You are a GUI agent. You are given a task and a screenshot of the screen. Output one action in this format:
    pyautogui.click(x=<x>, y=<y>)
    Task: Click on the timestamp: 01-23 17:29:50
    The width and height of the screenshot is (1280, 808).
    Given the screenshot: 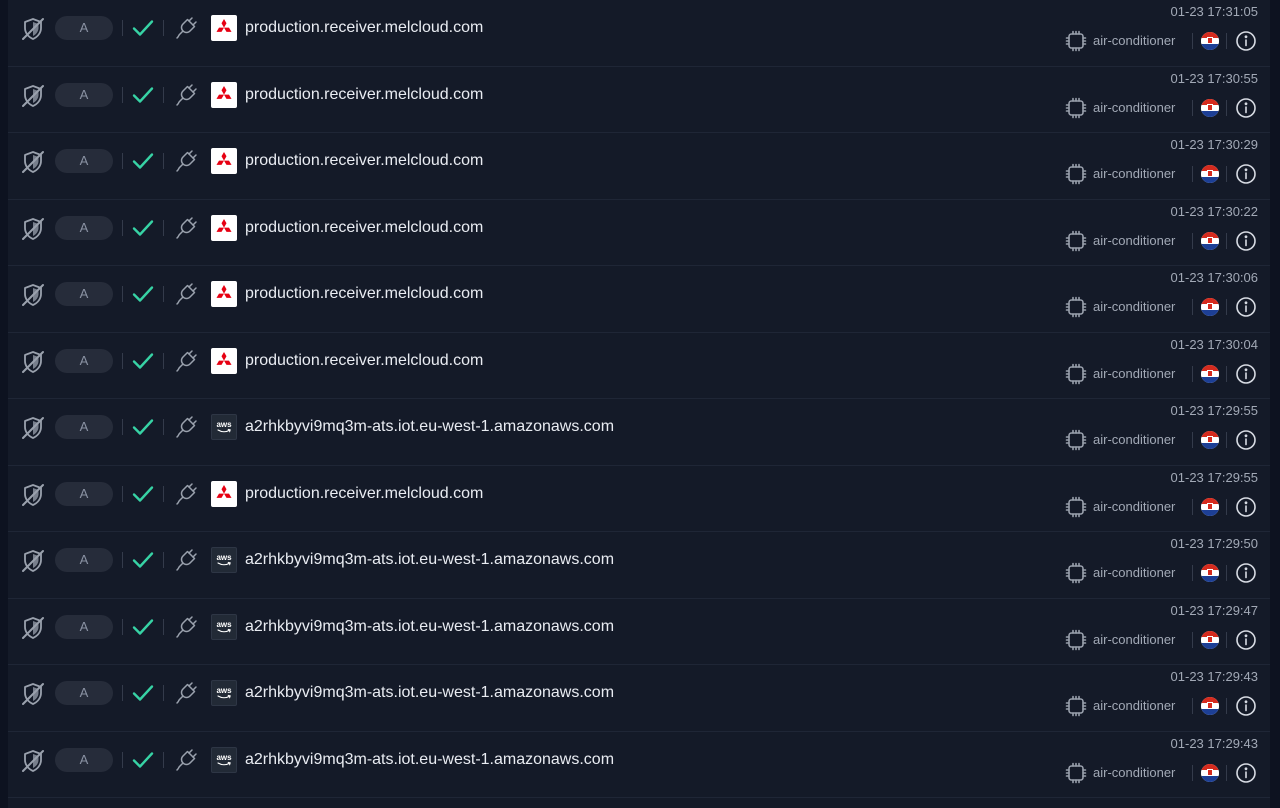 What is the action you would take?
    pyautogui.click(x=1214, y=543)
    